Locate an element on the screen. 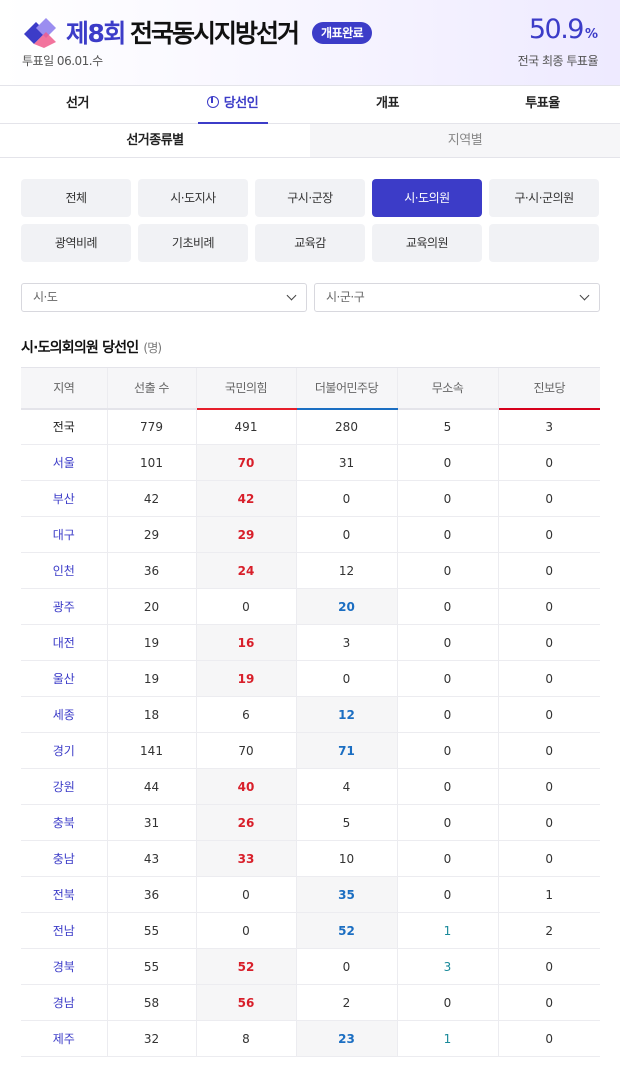 This screenshot has height=1077, width=620. sido-select: 시·도 is located at coordinates (164, 297).